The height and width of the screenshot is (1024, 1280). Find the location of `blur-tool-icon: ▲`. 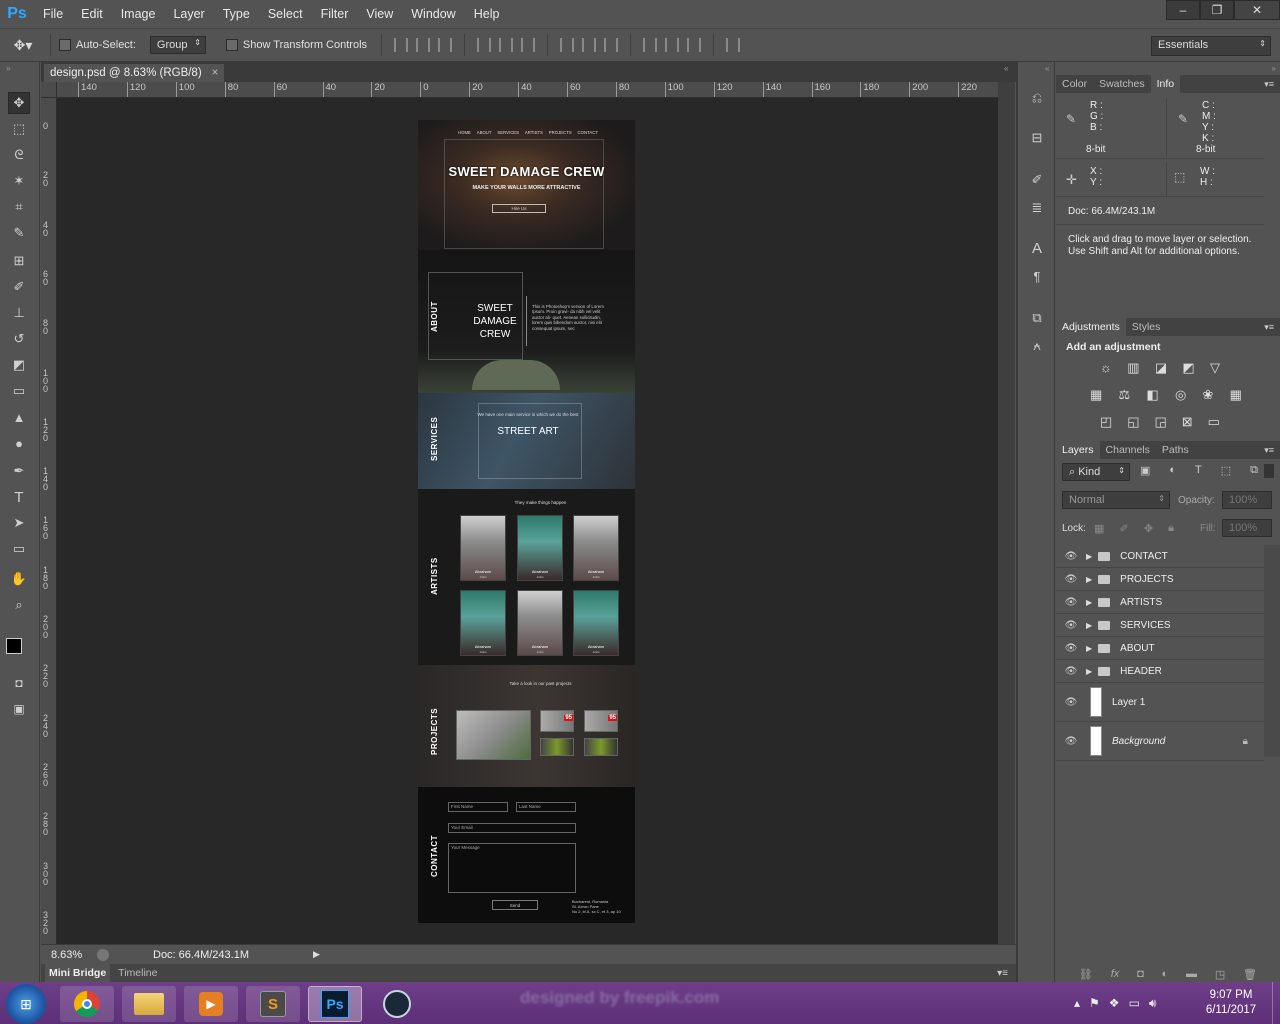

blur-tool-icon: ▲ is located at coordinates (19, 417).